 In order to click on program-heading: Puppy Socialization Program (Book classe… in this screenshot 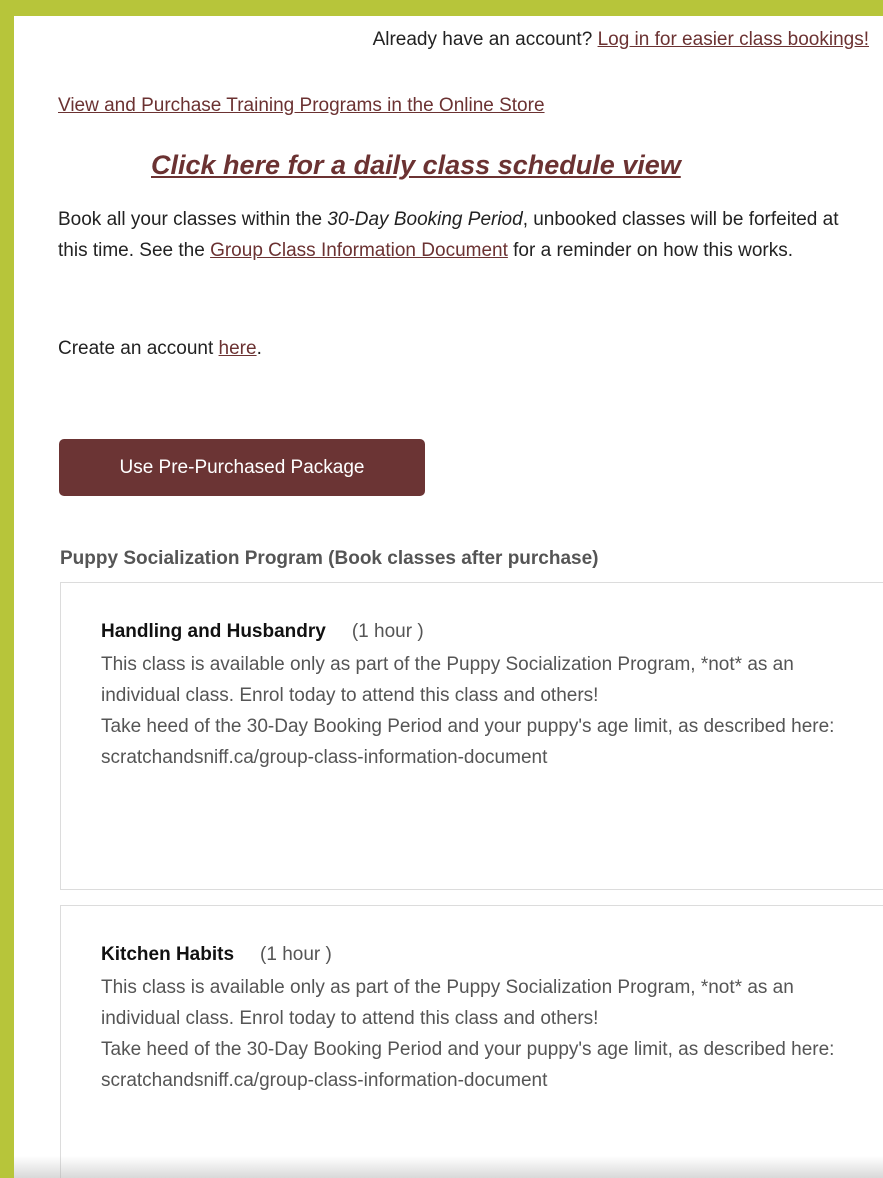, I will do `click(329, 558)`.